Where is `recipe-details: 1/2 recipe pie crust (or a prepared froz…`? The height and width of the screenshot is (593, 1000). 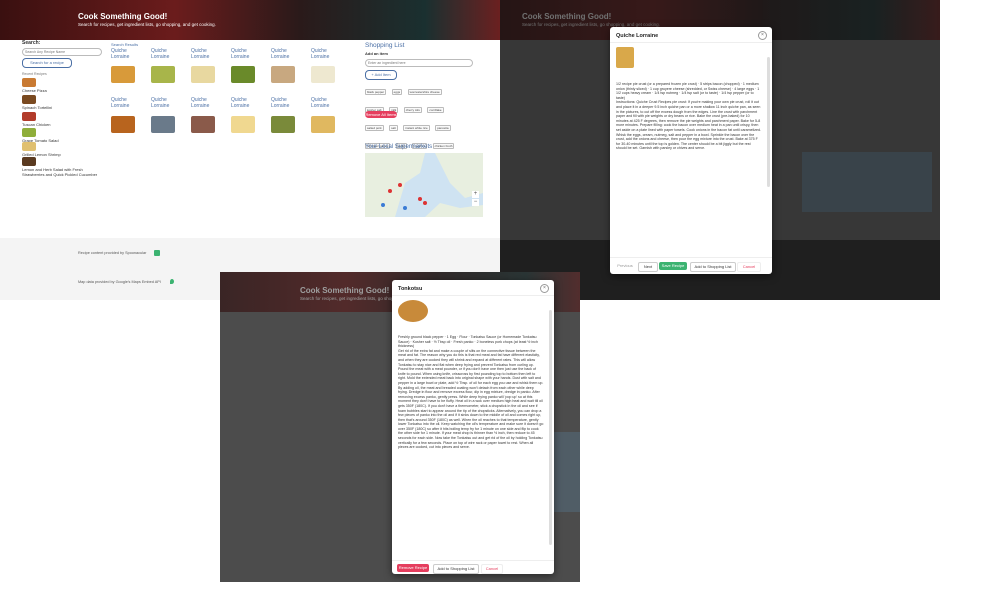 recipe-details: 1/2 recipe pie crust (or a prepared froz… is located at coordinates (689, 167).